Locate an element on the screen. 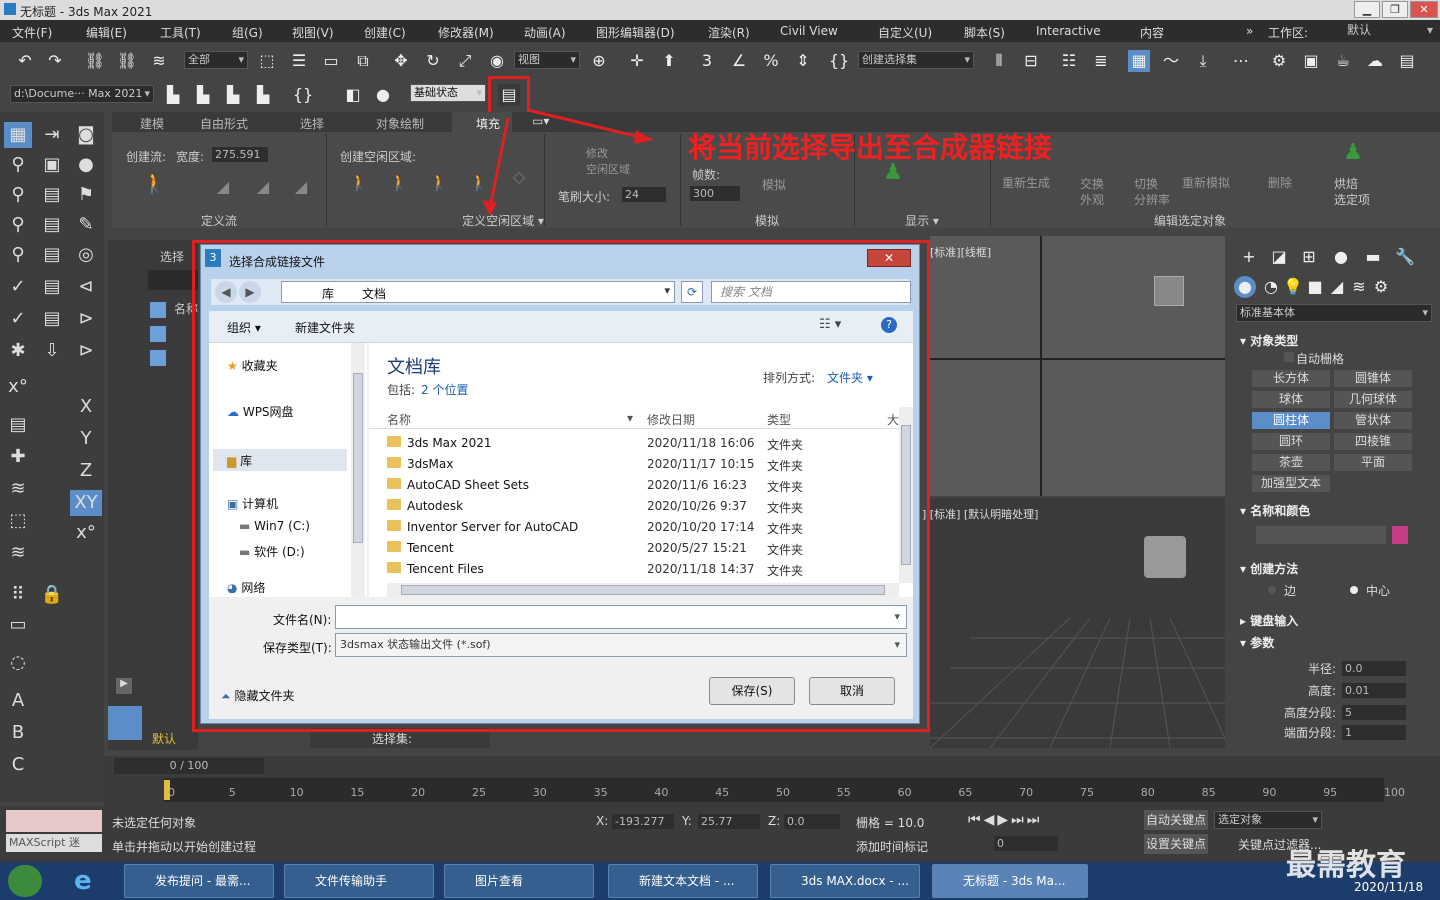  scale-icon: ⤢ is located at coordinates (465, 61).